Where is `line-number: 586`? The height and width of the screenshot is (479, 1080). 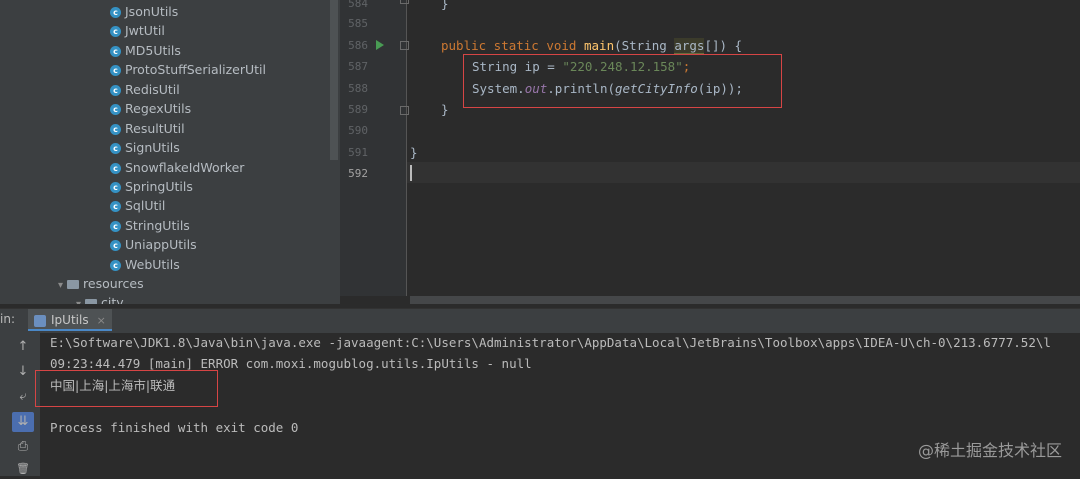 line-number: 586 is located at coordinates (358, 45).